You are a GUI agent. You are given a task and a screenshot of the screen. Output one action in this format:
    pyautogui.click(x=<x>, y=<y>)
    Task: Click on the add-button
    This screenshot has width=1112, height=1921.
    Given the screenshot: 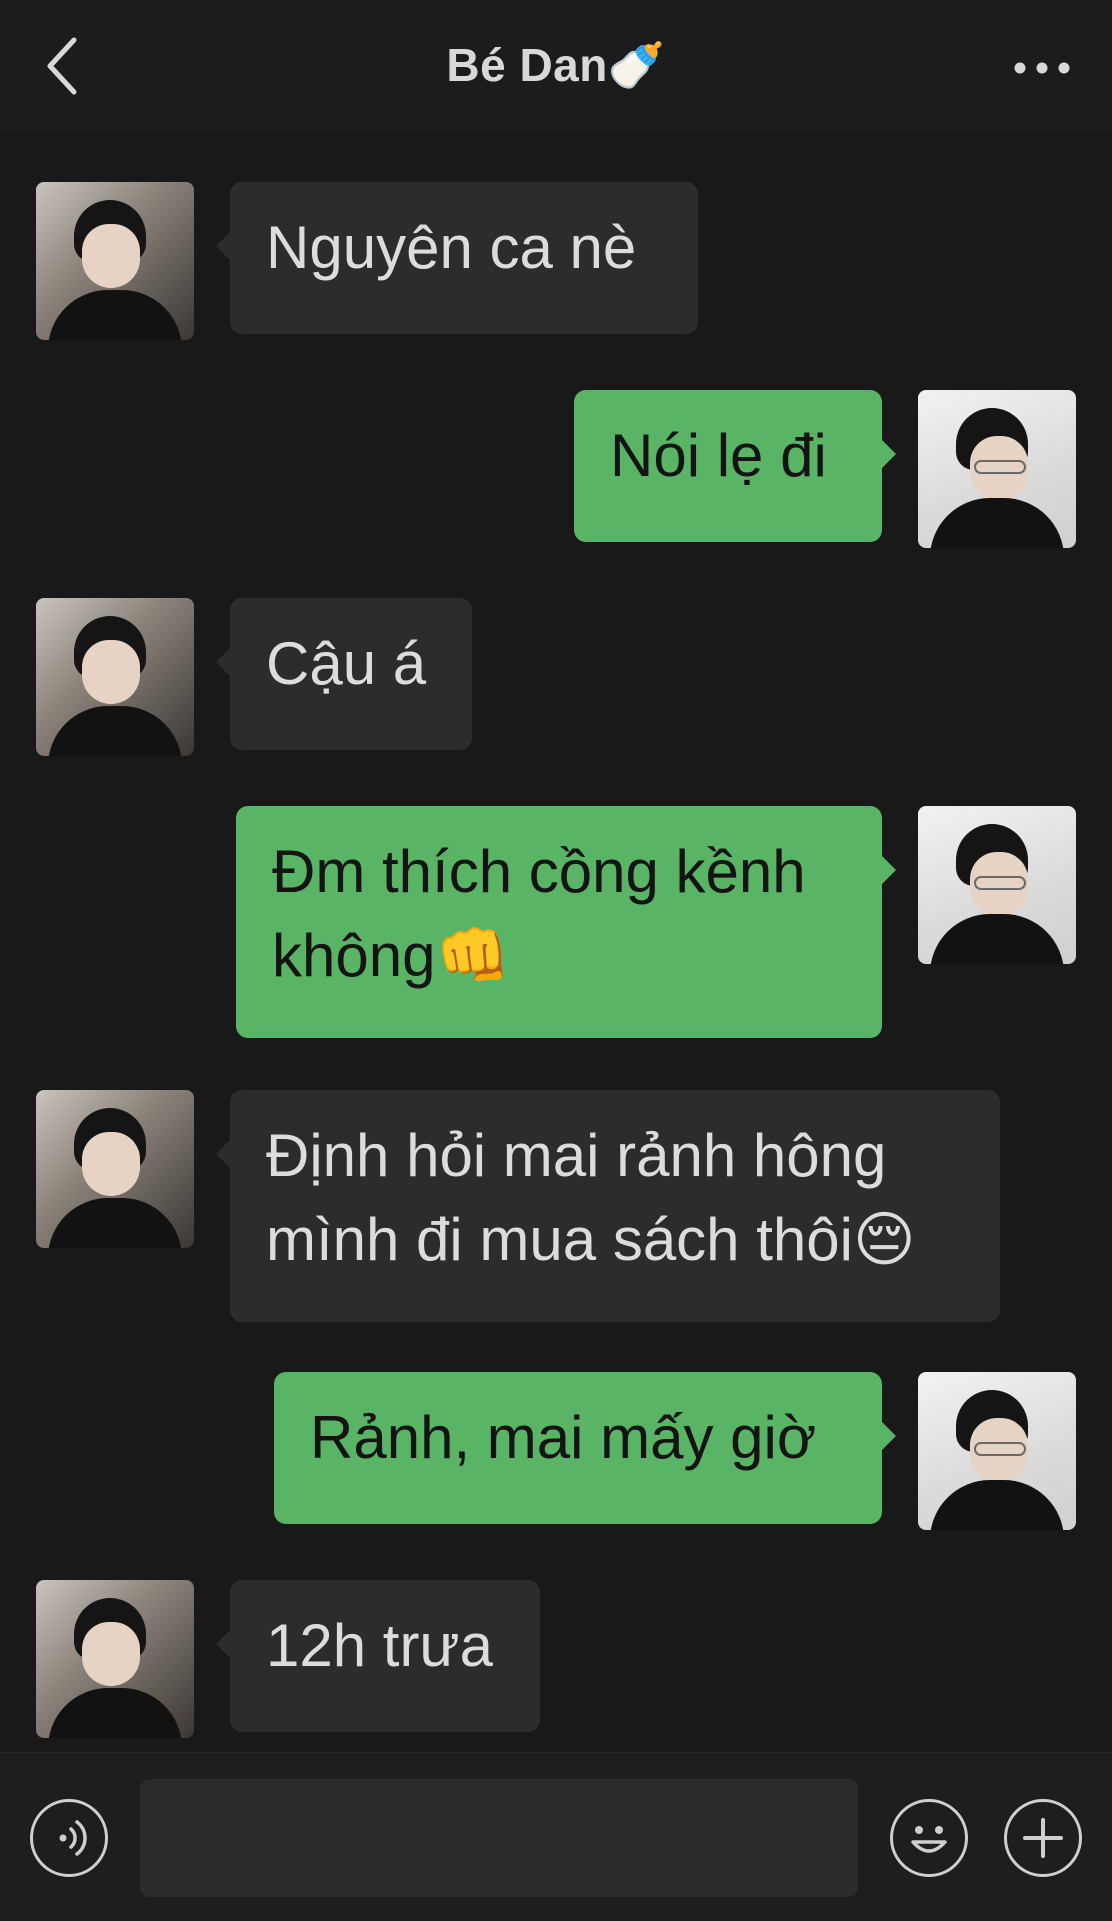 What is the action you would take?
    pyautogui.click(x=1043, y=1838)
    